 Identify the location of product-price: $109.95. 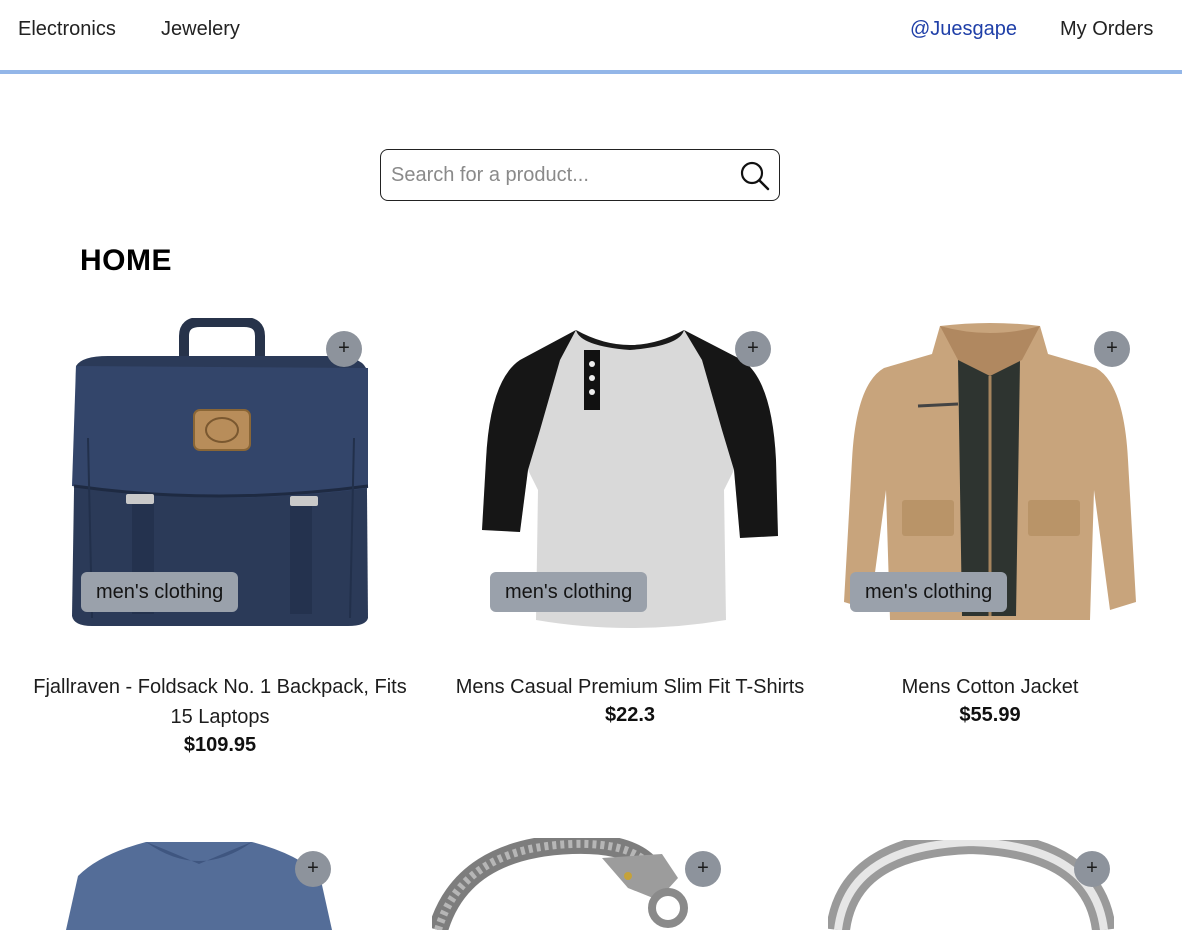
(220, 745).